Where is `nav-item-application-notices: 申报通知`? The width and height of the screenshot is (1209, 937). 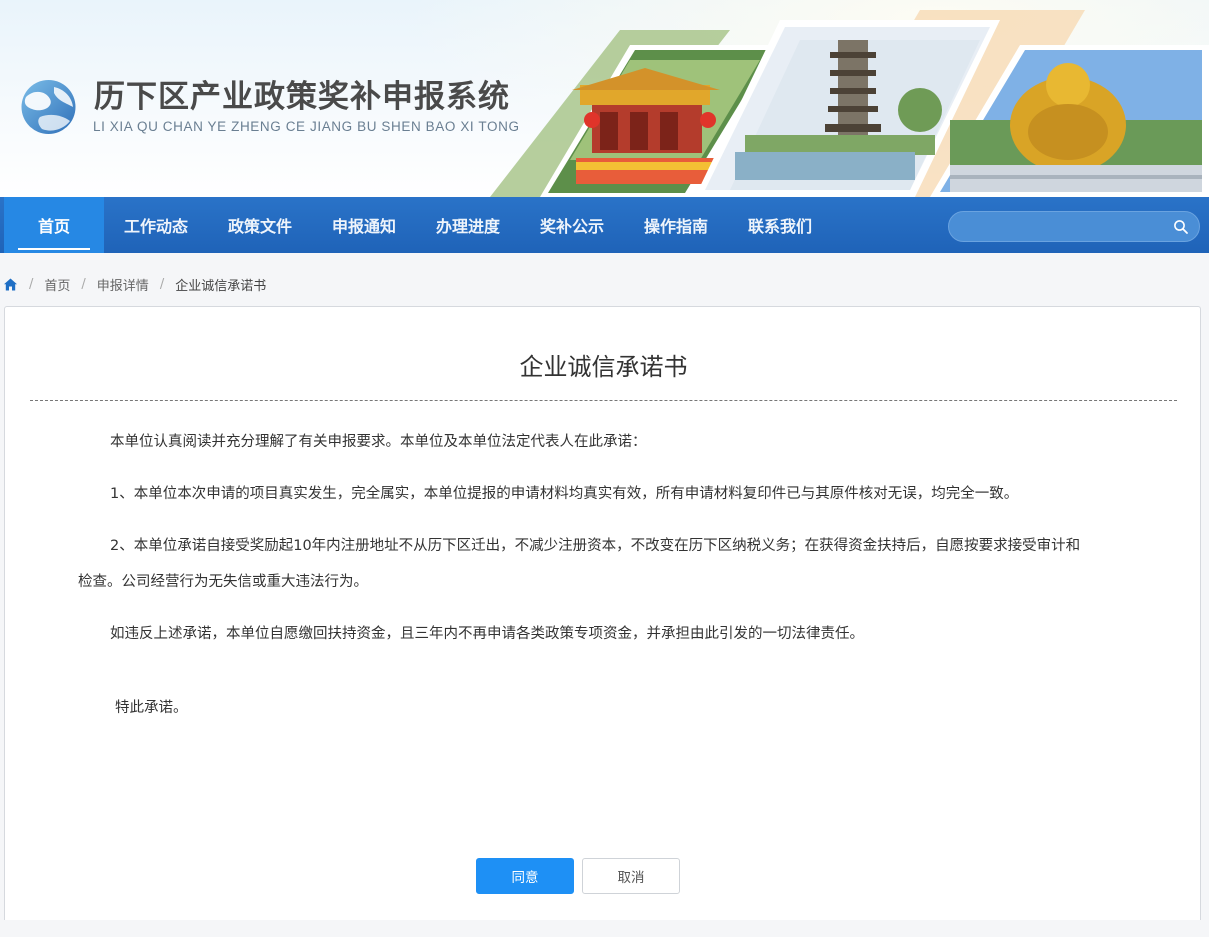
nav-item-application-notices: 申报通知 is located at coordinates (364, 225).